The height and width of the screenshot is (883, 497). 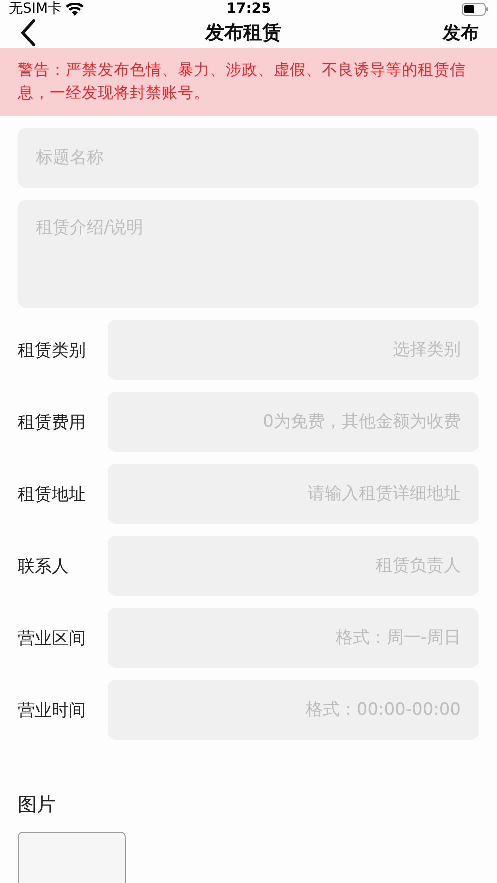 I want to click on battery-icon, so click(x=476, y=9).